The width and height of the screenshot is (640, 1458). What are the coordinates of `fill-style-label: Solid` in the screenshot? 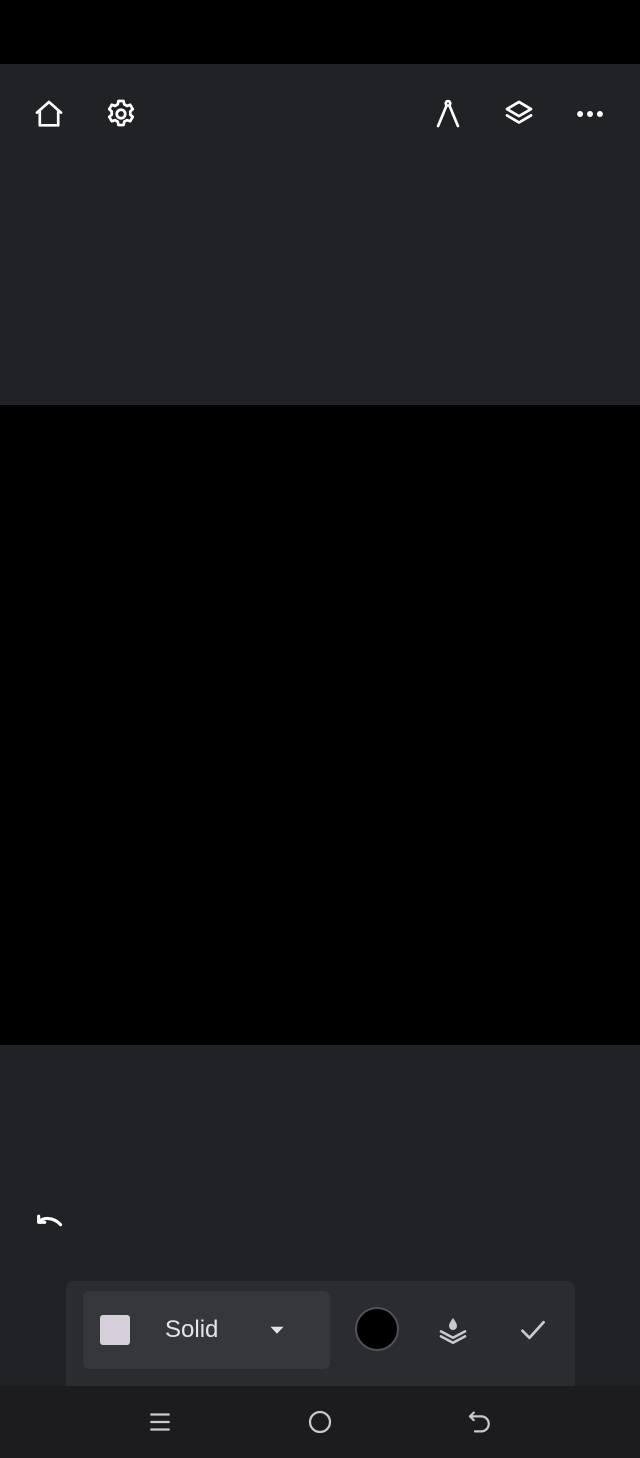 It's located at (192, 1329).